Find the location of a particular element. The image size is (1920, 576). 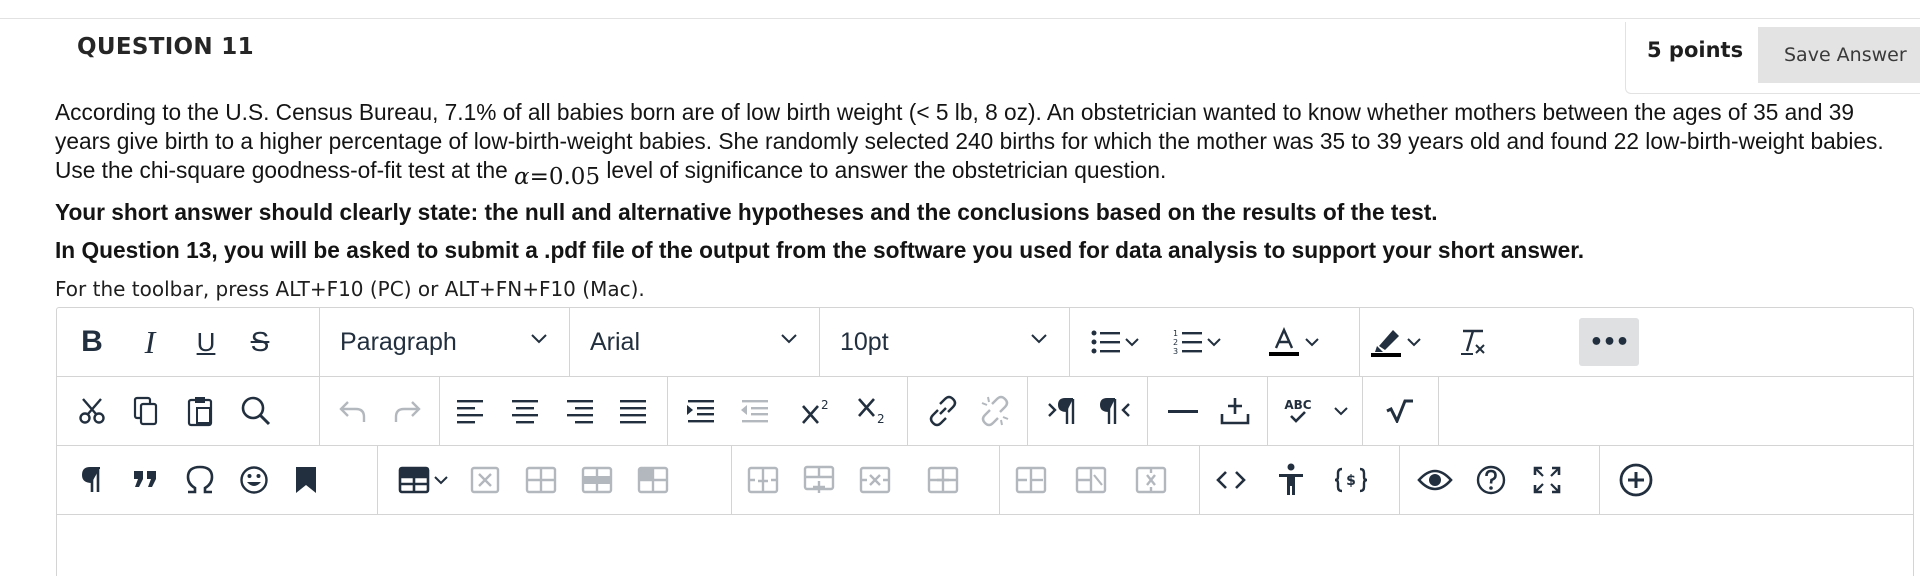

unlink-button is located at coordinates (995, 411).